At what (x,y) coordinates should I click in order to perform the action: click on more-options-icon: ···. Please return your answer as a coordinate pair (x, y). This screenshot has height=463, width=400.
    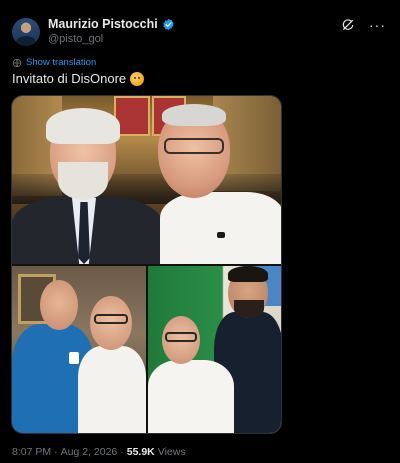
    Looking at the image, I should click on (377, 25).